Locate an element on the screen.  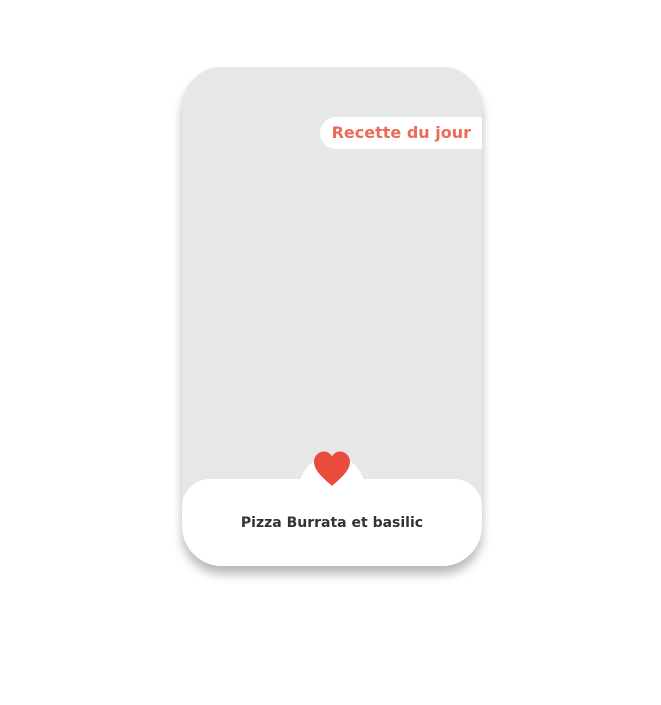
favorite-button is located at coordinates (332, 469).